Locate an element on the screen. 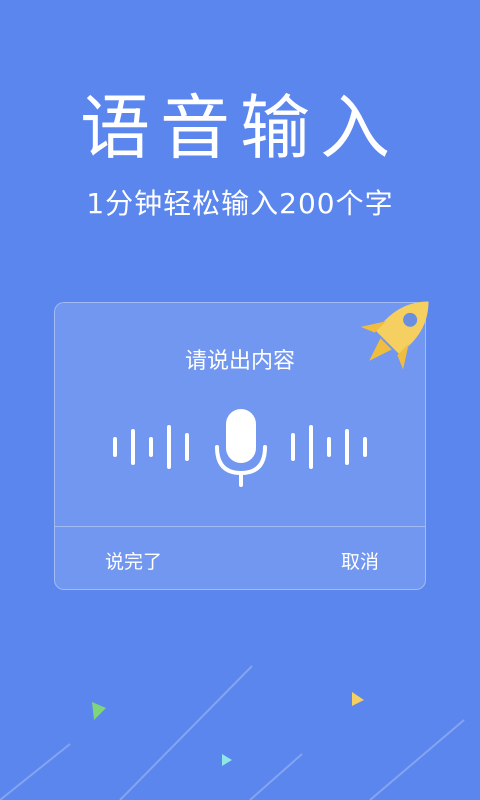 The width and height of the screenshot is (480, 800). rocket-icon is located at coordinates (394, 335).